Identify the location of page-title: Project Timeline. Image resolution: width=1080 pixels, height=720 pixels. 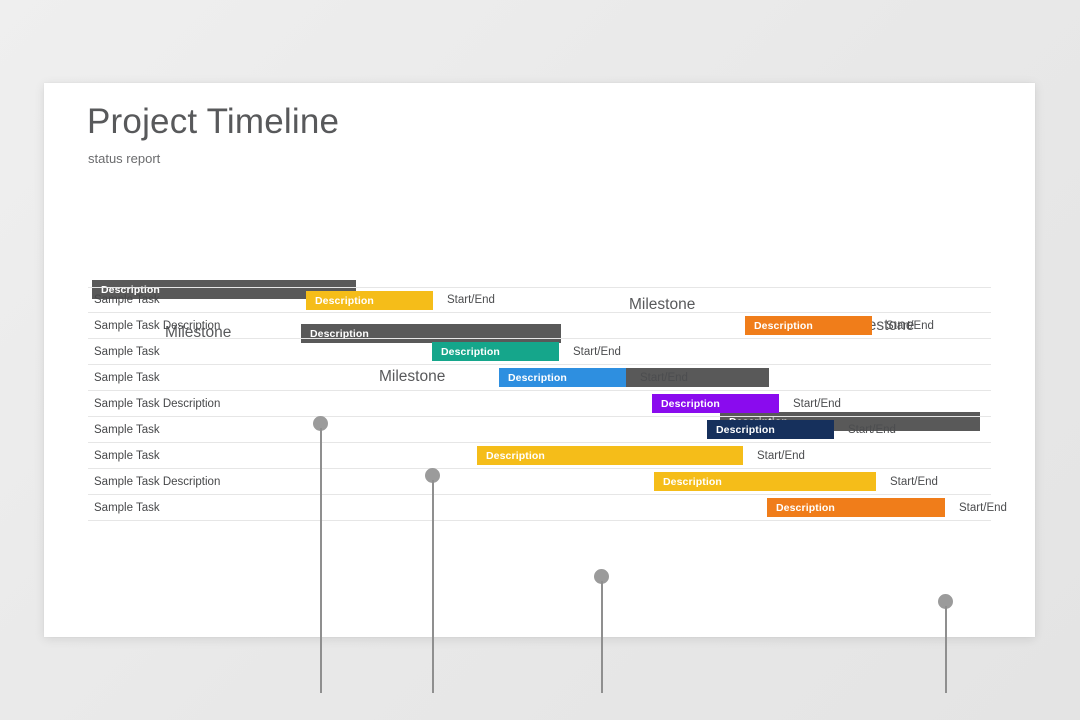
(213, 121).